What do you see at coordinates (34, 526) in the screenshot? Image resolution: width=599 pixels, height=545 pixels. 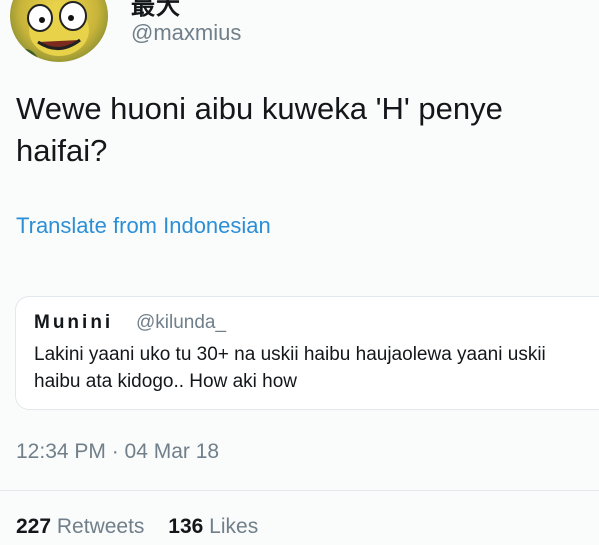 I see `retweets-count: 227` at bounding box center [34, 526].